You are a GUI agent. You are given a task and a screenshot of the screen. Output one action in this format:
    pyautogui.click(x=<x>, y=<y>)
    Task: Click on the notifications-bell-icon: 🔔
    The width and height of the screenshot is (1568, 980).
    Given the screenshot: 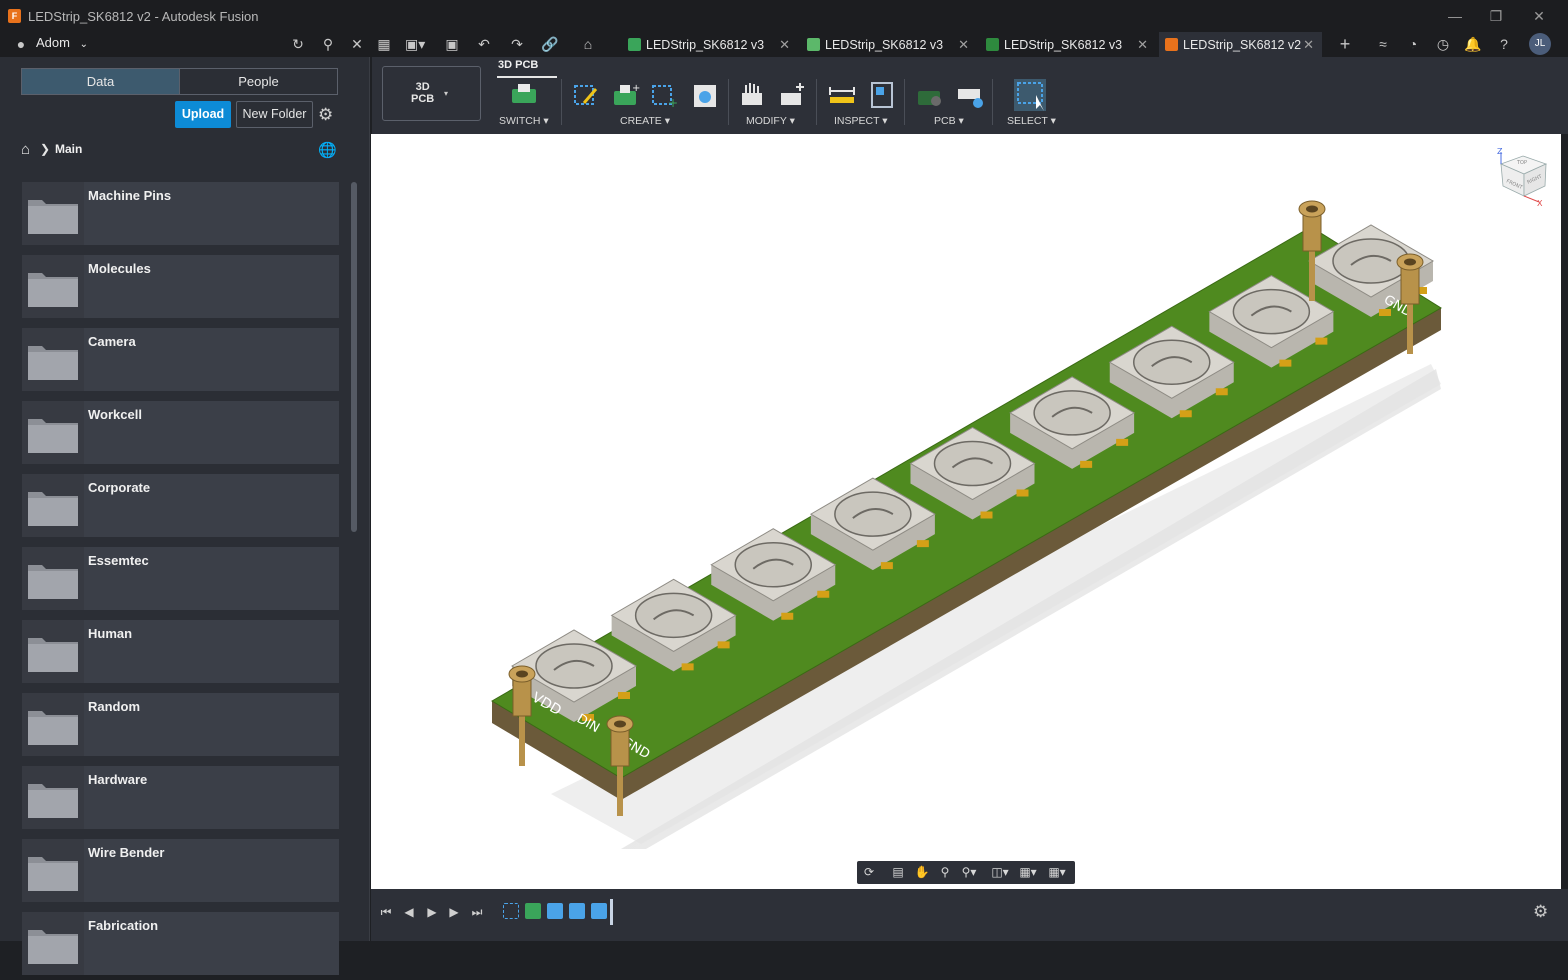 What is the action you would take?
    pyautogui.click(x=1473, y=44)
    